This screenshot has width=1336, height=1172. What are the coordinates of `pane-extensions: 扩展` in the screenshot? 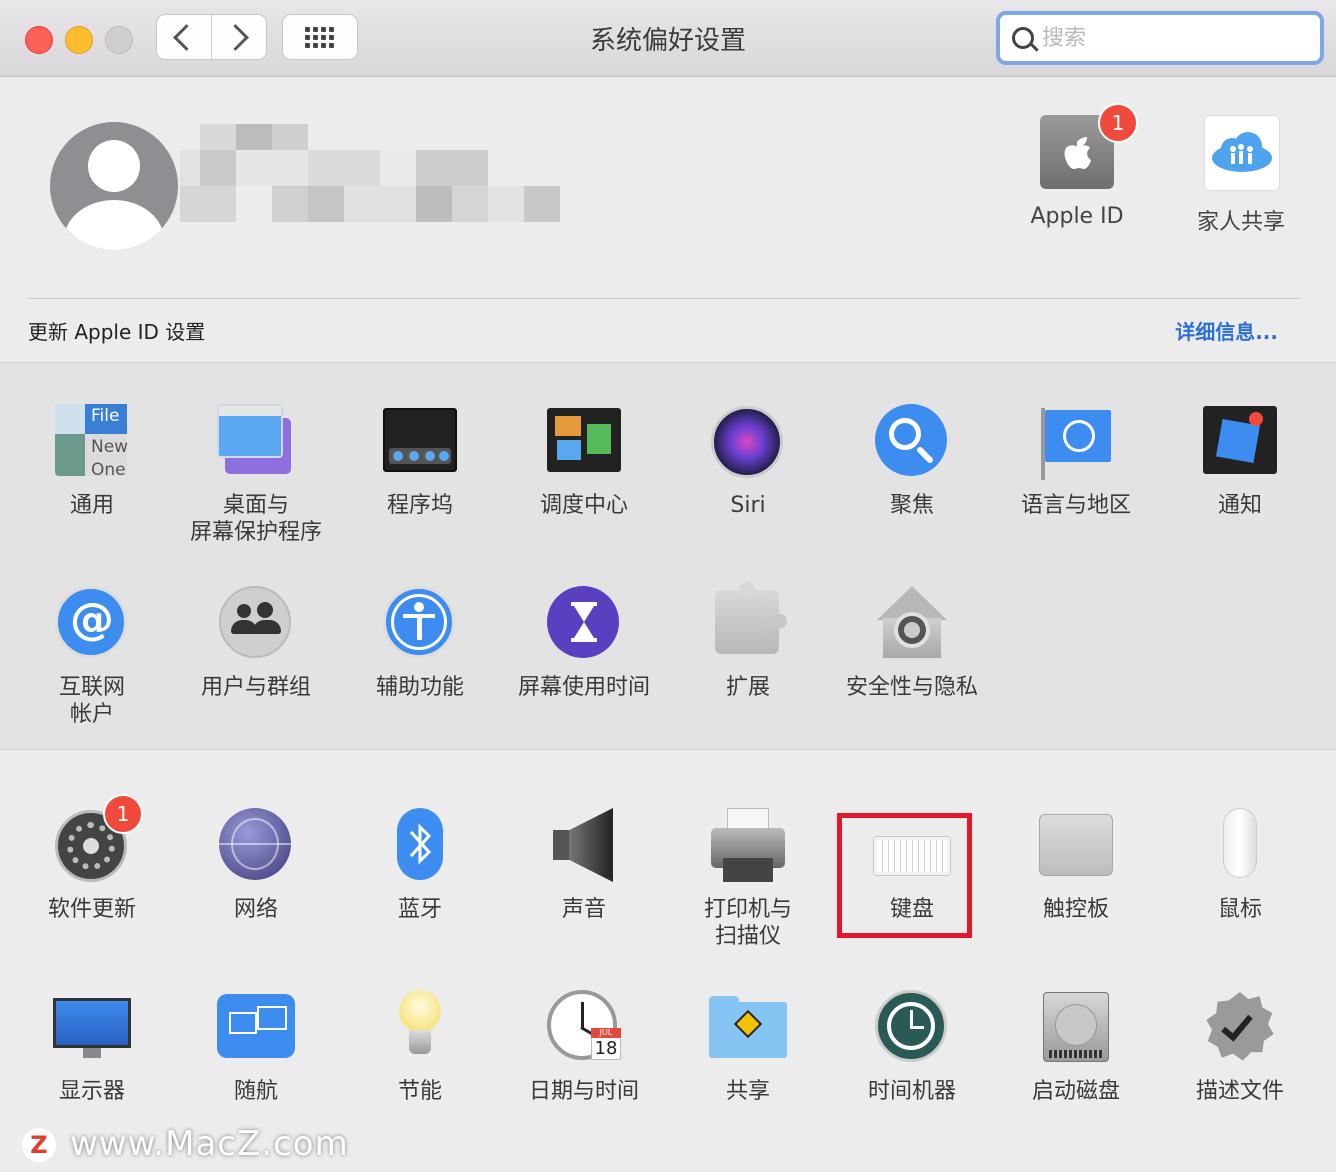 It's located at (748, 641).